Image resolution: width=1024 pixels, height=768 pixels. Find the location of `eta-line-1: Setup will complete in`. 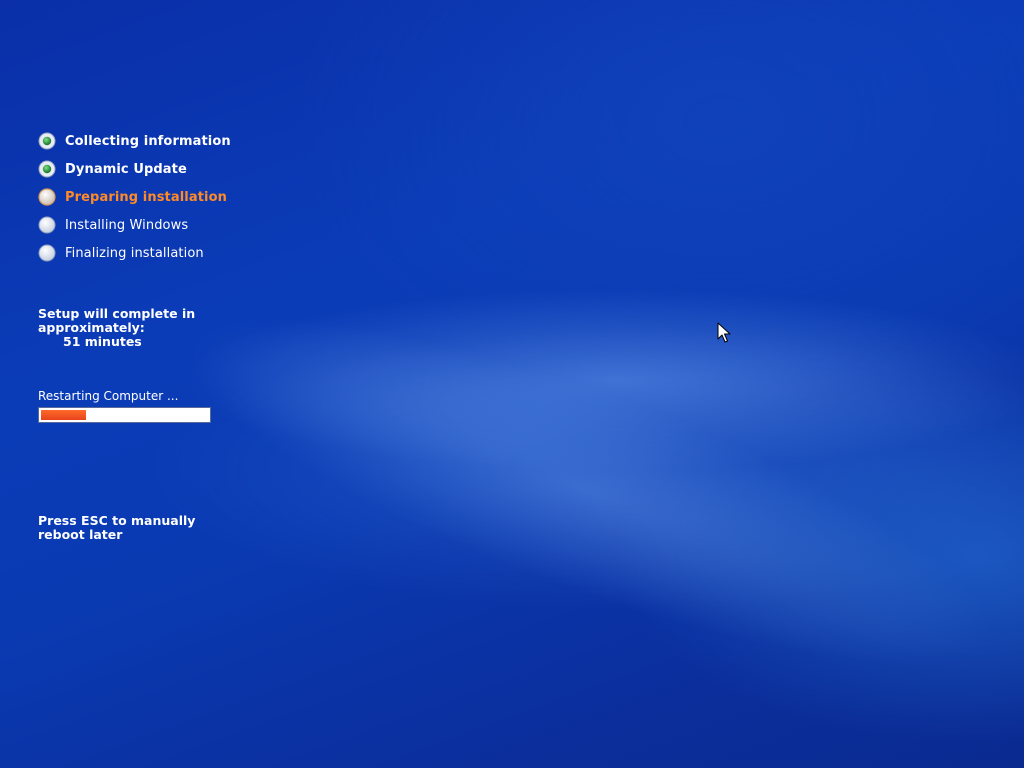

eta-line-1: Setup will complete in is located at coordinates (117, 313).